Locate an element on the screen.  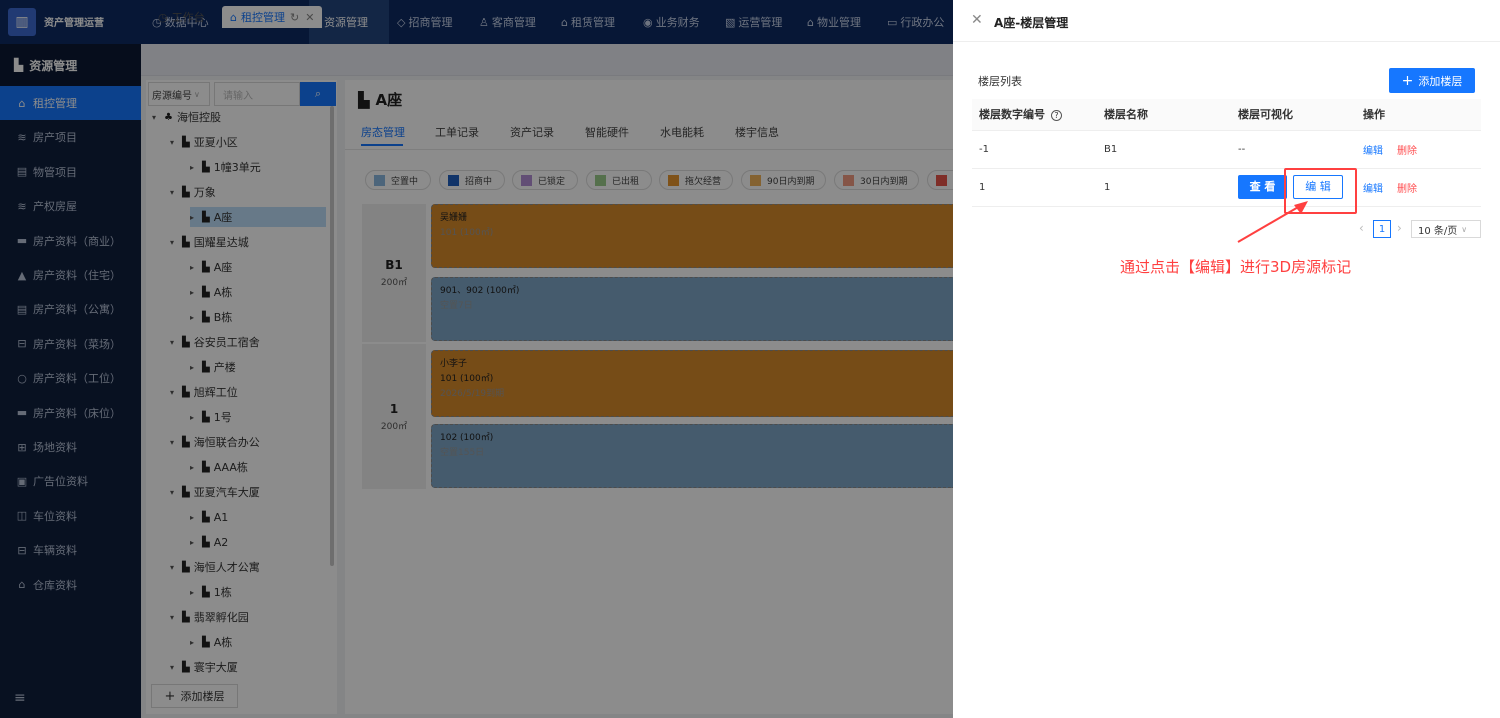
page-size-value: 10 条/页 is located at coordinates (1438, 231).